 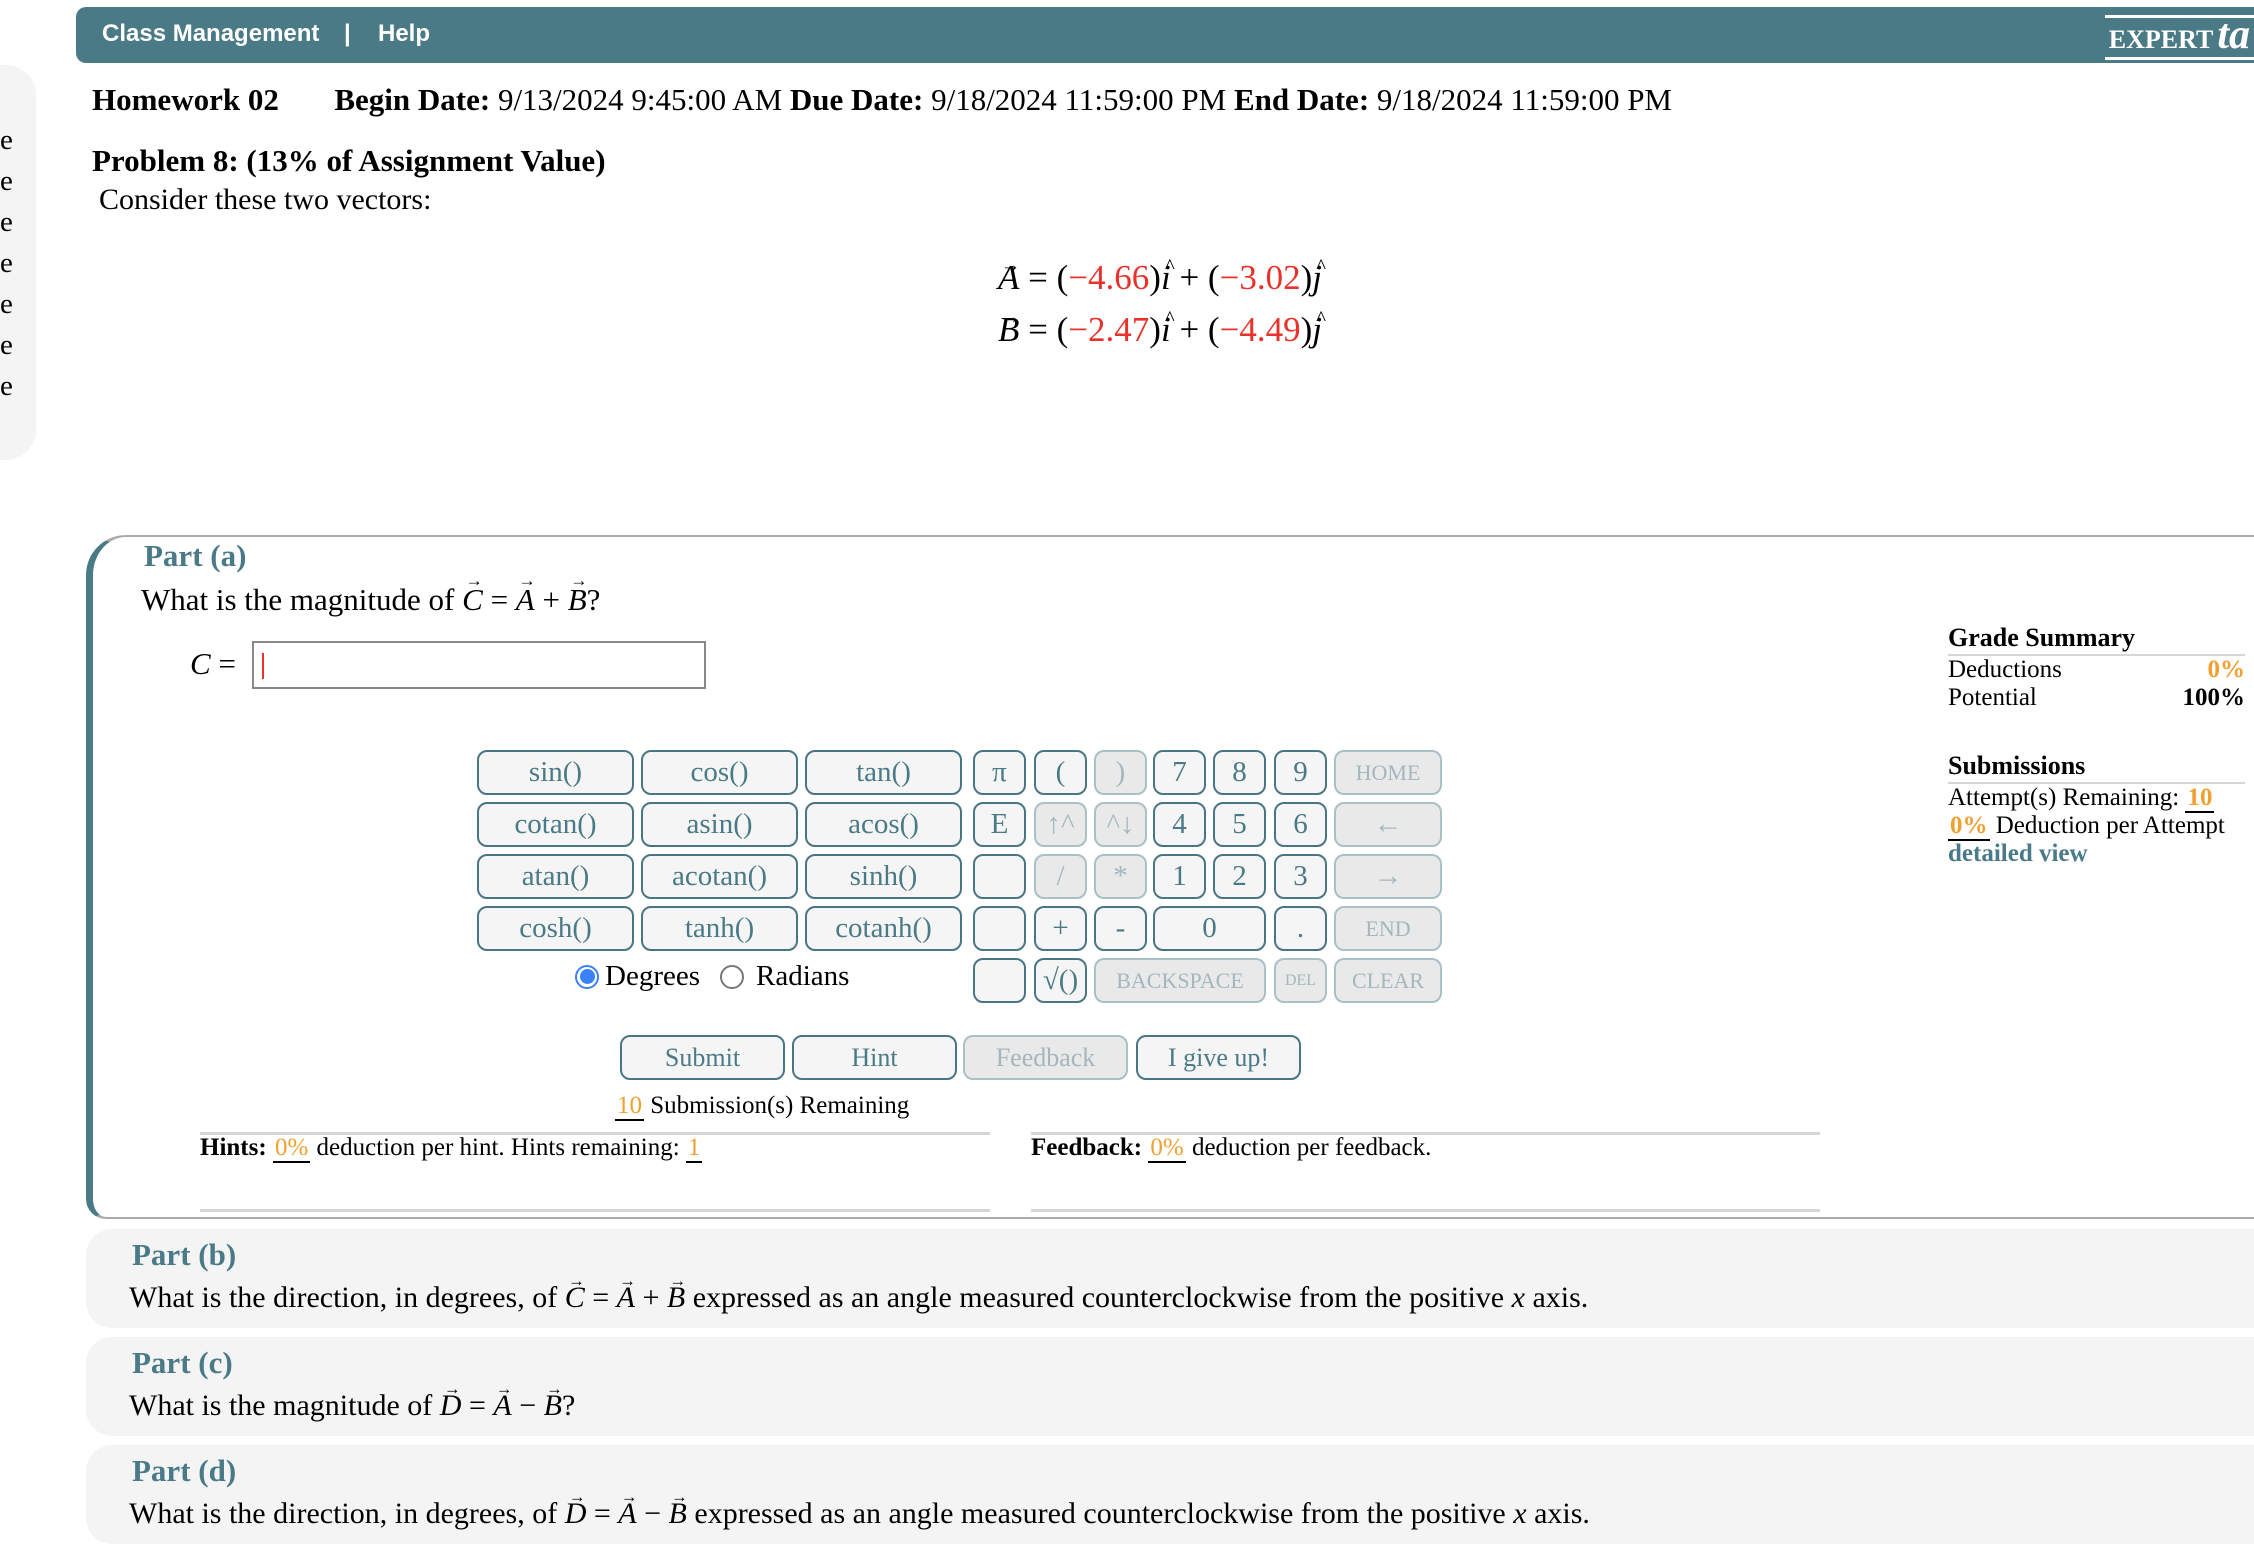 I want to click on vector-a-equation: A = (−4.66)i + (−3.02)j, so click(x=1162, y=272).